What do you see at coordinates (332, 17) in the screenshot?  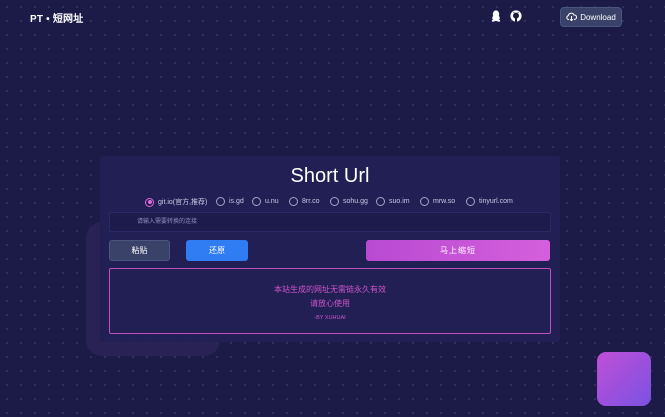 I see `top-navbar: PT • 短网址 Download` at bounding box center [332, 17].